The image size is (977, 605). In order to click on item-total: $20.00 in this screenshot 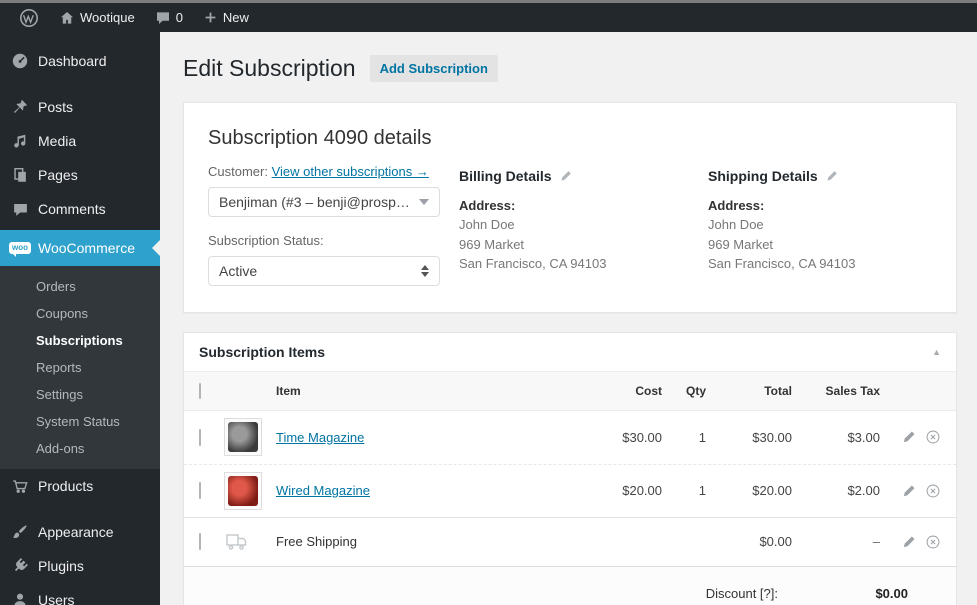, I will do `click(772, 491)`.